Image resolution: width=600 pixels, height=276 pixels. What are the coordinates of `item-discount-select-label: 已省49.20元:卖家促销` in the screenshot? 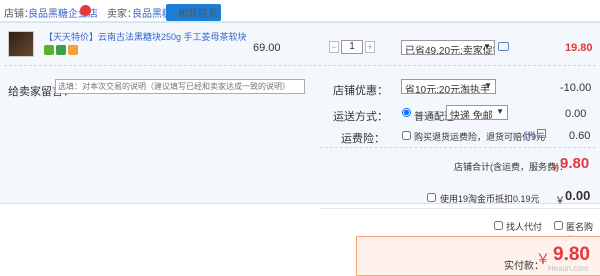 It's located at (450, 50).